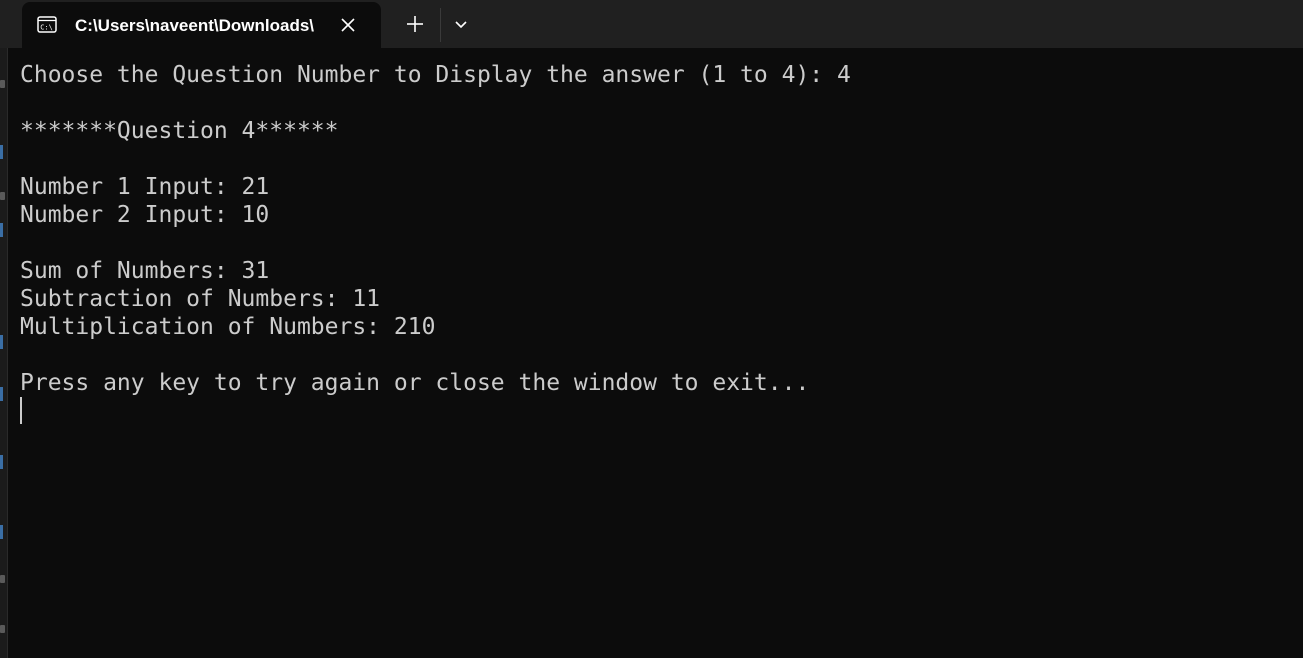 The width and height of the screenshot is (1303, 658). I want to click on number2-input-line: Number 2 Input: 10, so click(145, 215).